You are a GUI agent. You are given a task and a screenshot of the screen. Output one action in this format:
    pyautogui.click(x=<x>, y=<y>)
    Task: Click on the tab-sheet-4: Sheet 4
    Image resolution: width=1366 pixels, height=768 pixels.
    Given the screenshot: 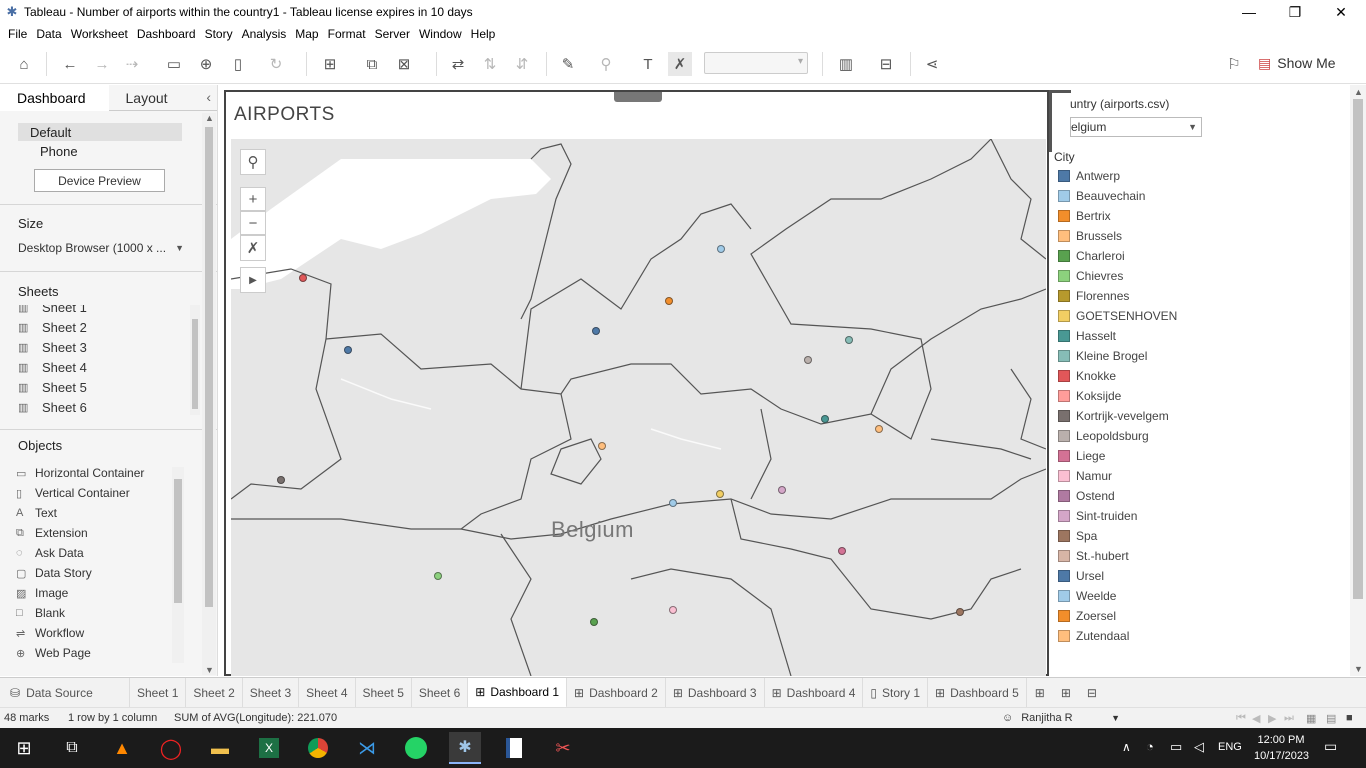 What is the action you would take?
    pyautogui.click(x=327, y=692)
    